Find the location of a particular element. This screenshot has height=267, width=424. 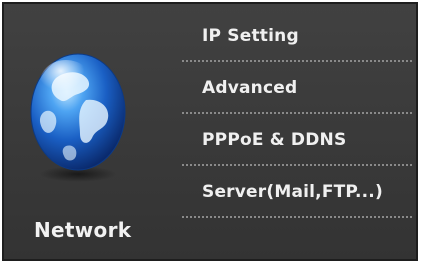

menu-item-server-mail-ftp: Server(Mail,FTP...) is located at coordinates (299, 192).